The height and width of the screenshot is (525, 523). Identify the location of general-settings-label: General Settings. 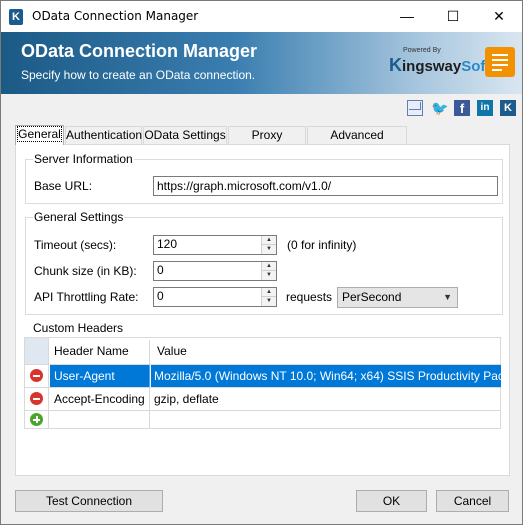
(79, 217).